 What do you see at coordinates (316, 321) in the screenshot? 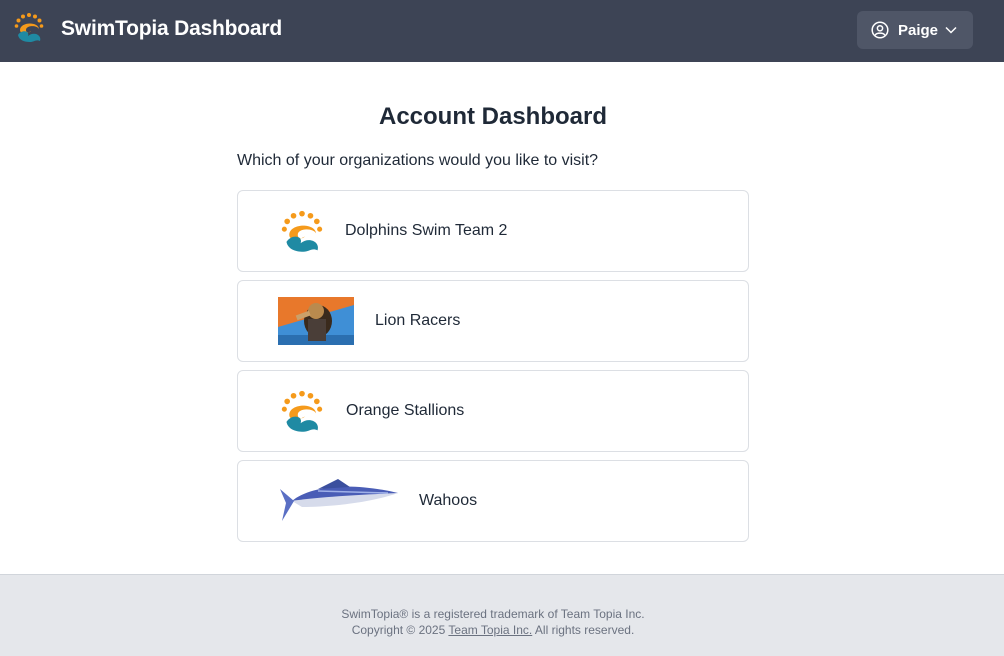
I see `lion-photo-icon` at bounding box center [316, 321].